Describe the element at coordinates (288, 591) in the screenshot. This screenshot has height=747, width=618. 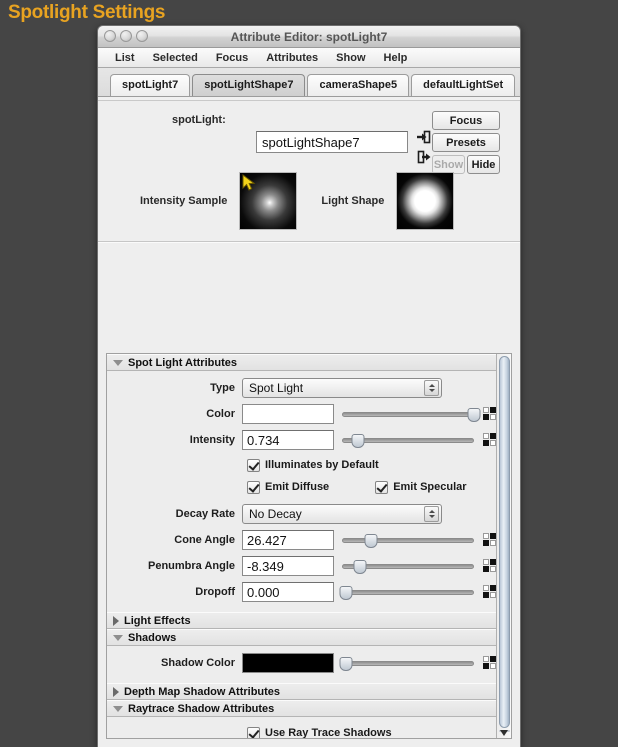
I see `dropoff-input: 0.000` at that location.